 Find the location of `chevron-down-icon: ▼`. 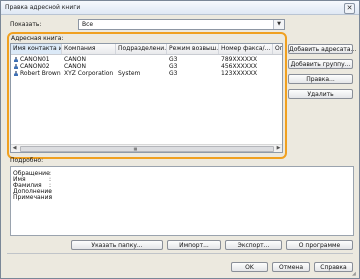

chevron-down-icon: ▼ is located at coordinates (278, 24).